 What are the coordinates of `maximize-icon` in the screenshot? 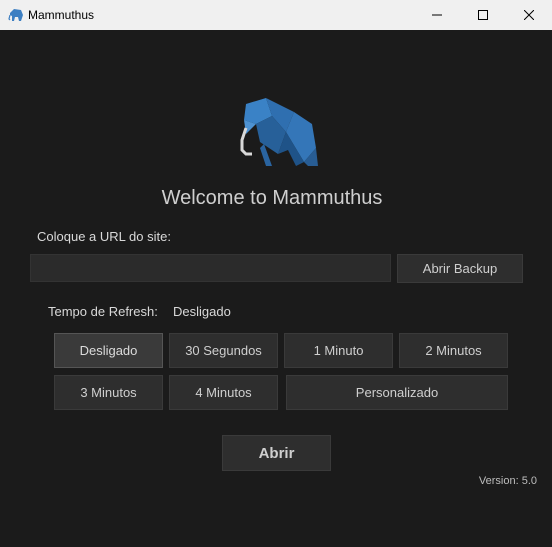 It's located at (483, 15).